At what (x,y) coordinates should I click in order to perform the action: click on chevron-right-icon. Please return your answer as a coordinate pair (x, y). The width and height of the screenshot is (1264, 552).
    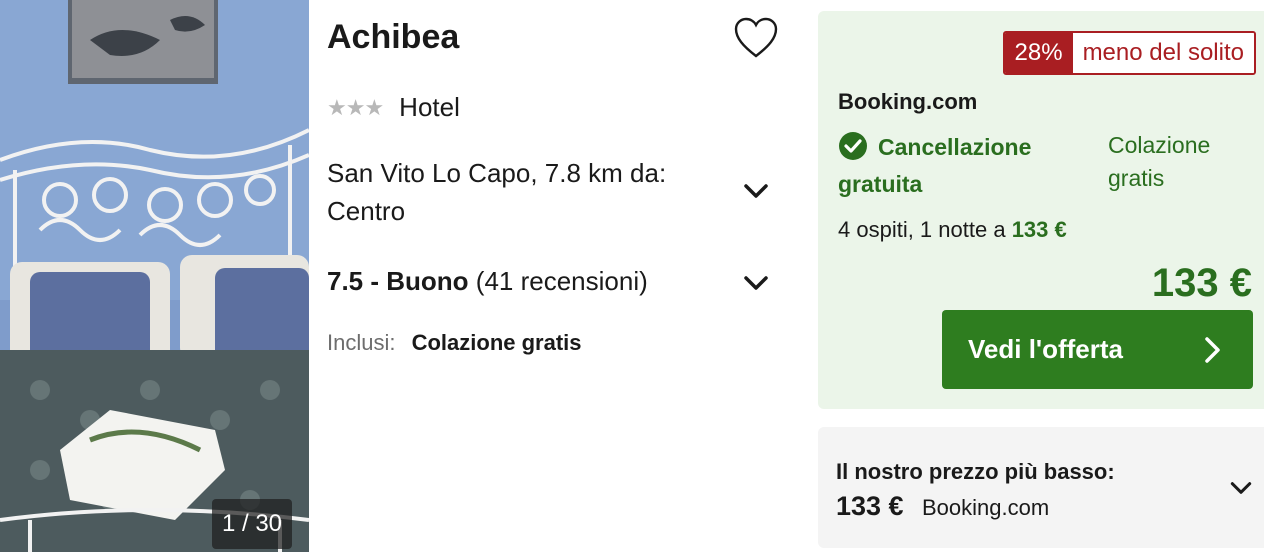
    Looking at the image, I should click on (1212, 350).